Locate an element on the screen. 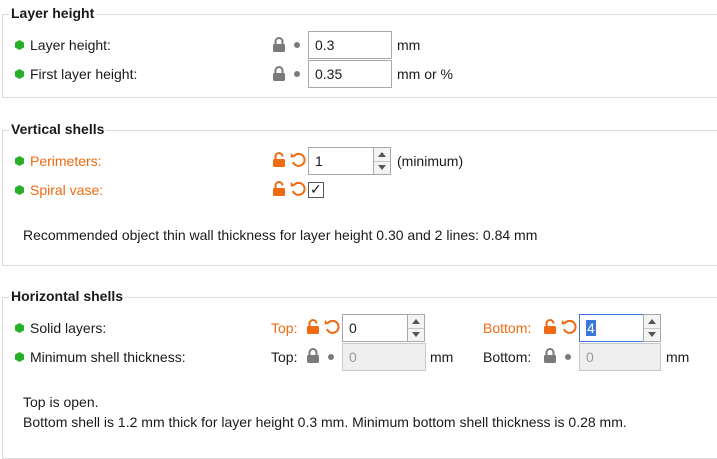  top-open-text: Top is open. is located at coordinates (61, 402).